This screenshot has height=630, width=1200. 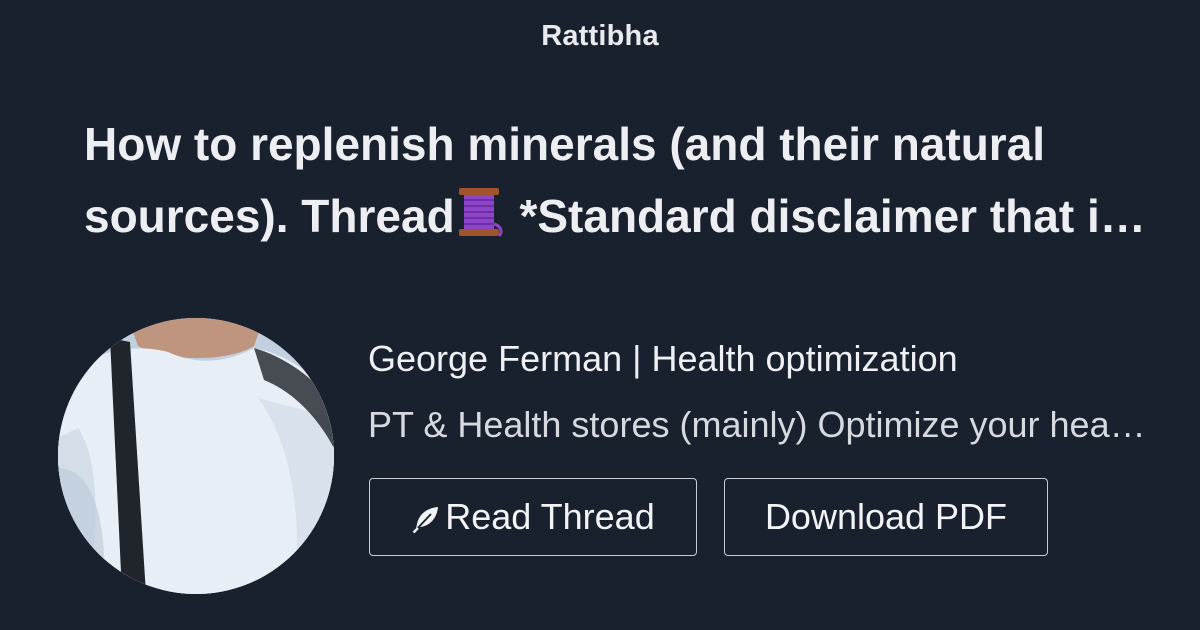 I want to click on author-photo, so click(x=196, y=456).